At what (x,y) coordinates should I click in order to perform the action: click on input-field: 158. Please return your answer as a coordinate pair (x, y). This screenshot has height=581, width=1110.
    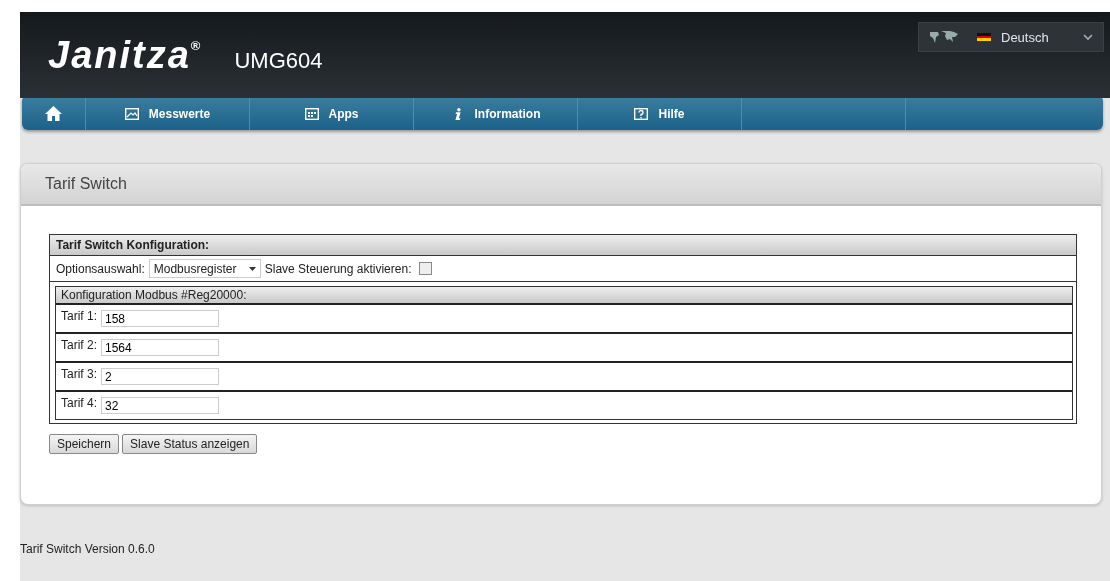
    Looking at the image, I should click on (160, 318).